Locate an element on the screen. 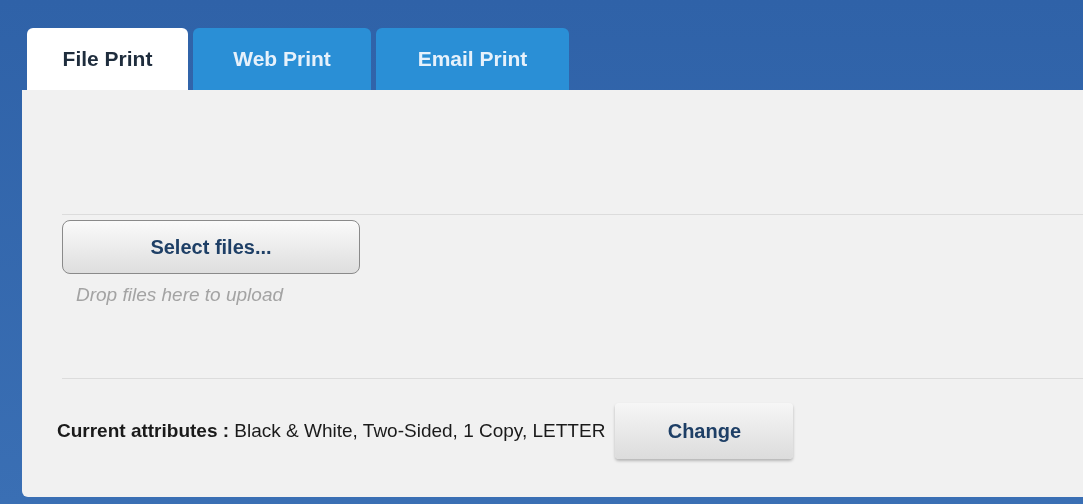  current-attributes-text: Current attributes : Black & White, Two-Sided, 1 Copy, LETTER is located at coordinates (331, 431).